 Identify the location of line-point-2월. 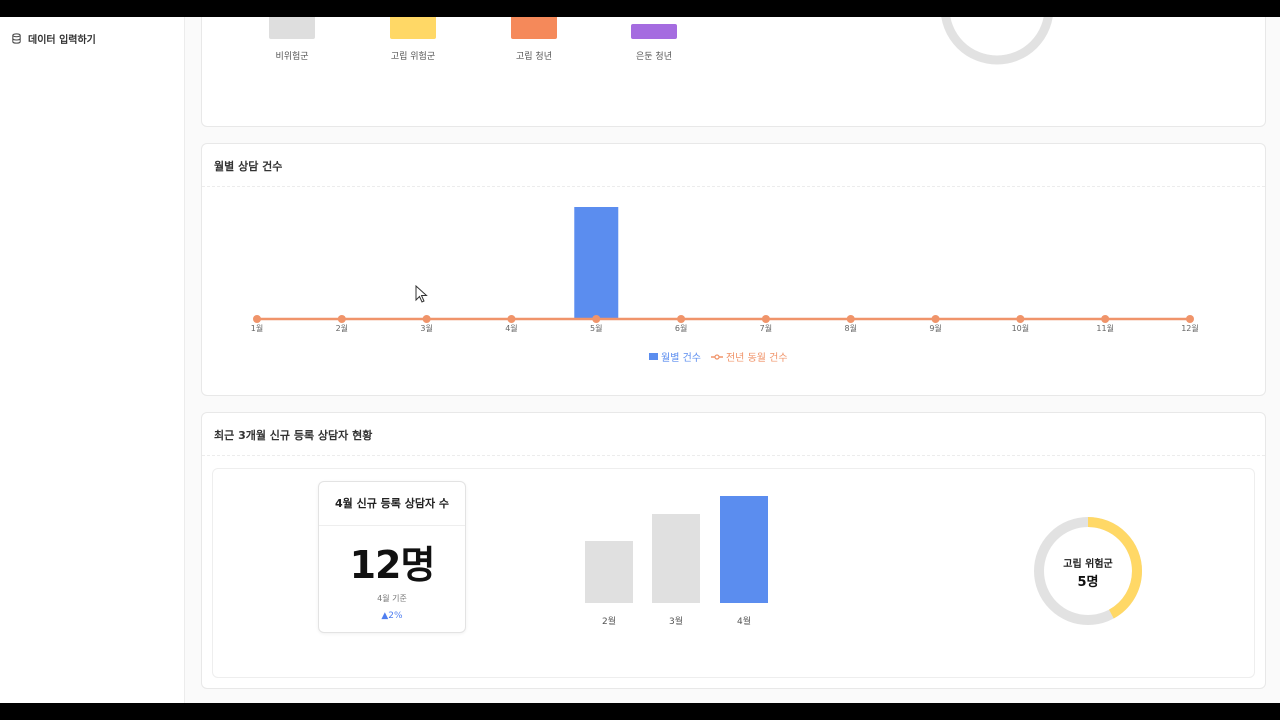
(341, 319).